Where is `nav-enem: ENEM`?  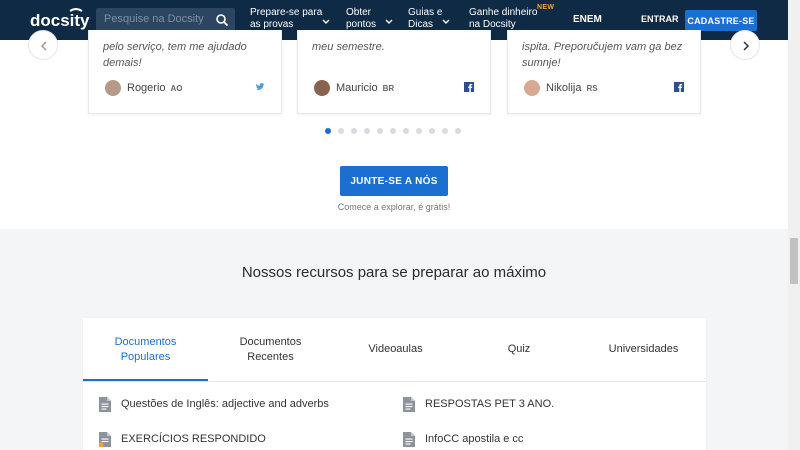
nav-enem: ENEM is located at coordinates (587, 19).